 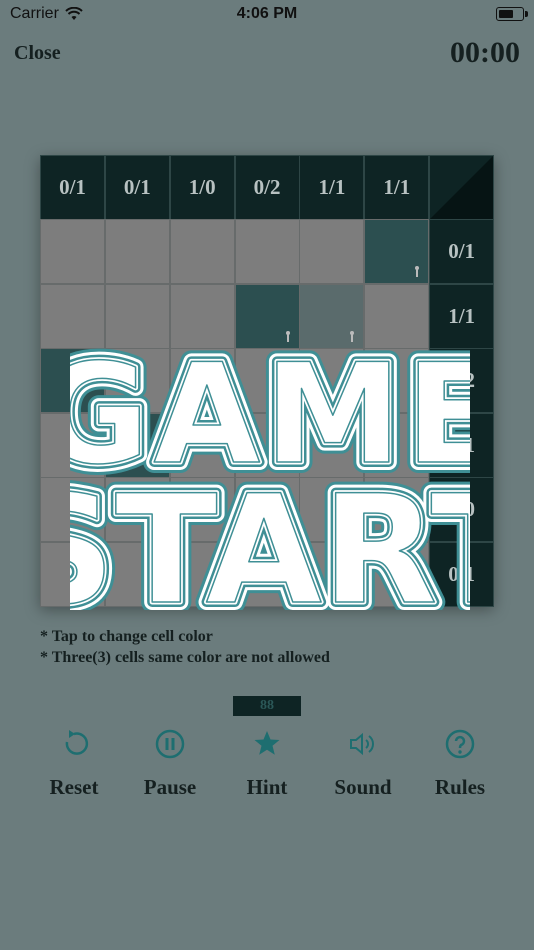 What do you see at coordinates (170, 787) in the screenshot?
I see `pause-label: Pause` at bounding box center [170, 787].